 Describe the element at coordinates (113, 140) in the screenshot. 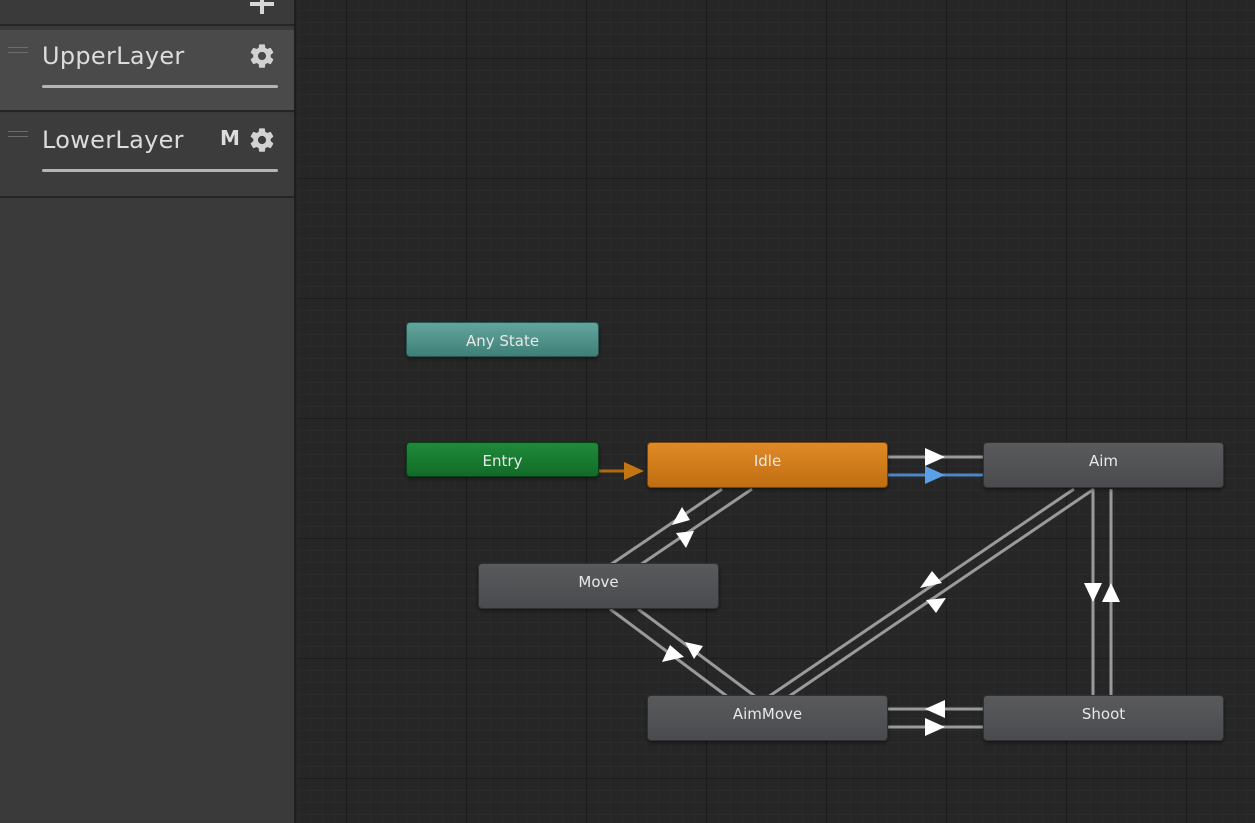

I see `layer-name: LowerLayer` at that location.